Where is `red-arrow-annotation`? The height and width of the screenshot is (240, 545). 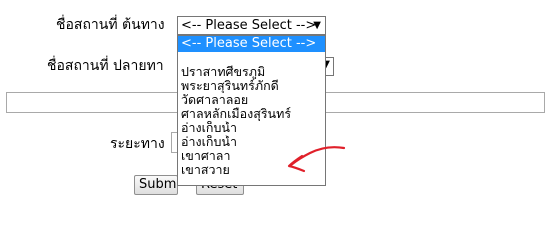
red-arrow-annotation is located at coordinates (316, 159).